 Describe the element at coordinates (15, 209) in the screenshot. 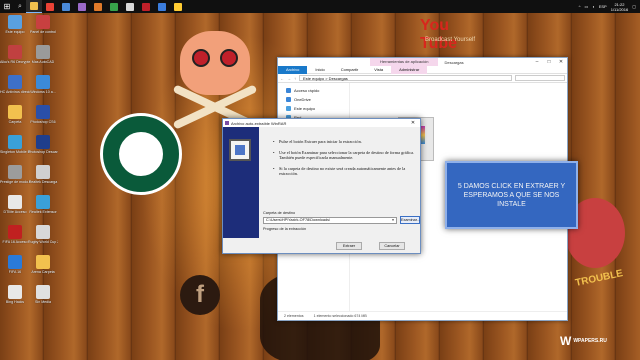

I see `desktop-icon: DTIlite Acceso` at that location.